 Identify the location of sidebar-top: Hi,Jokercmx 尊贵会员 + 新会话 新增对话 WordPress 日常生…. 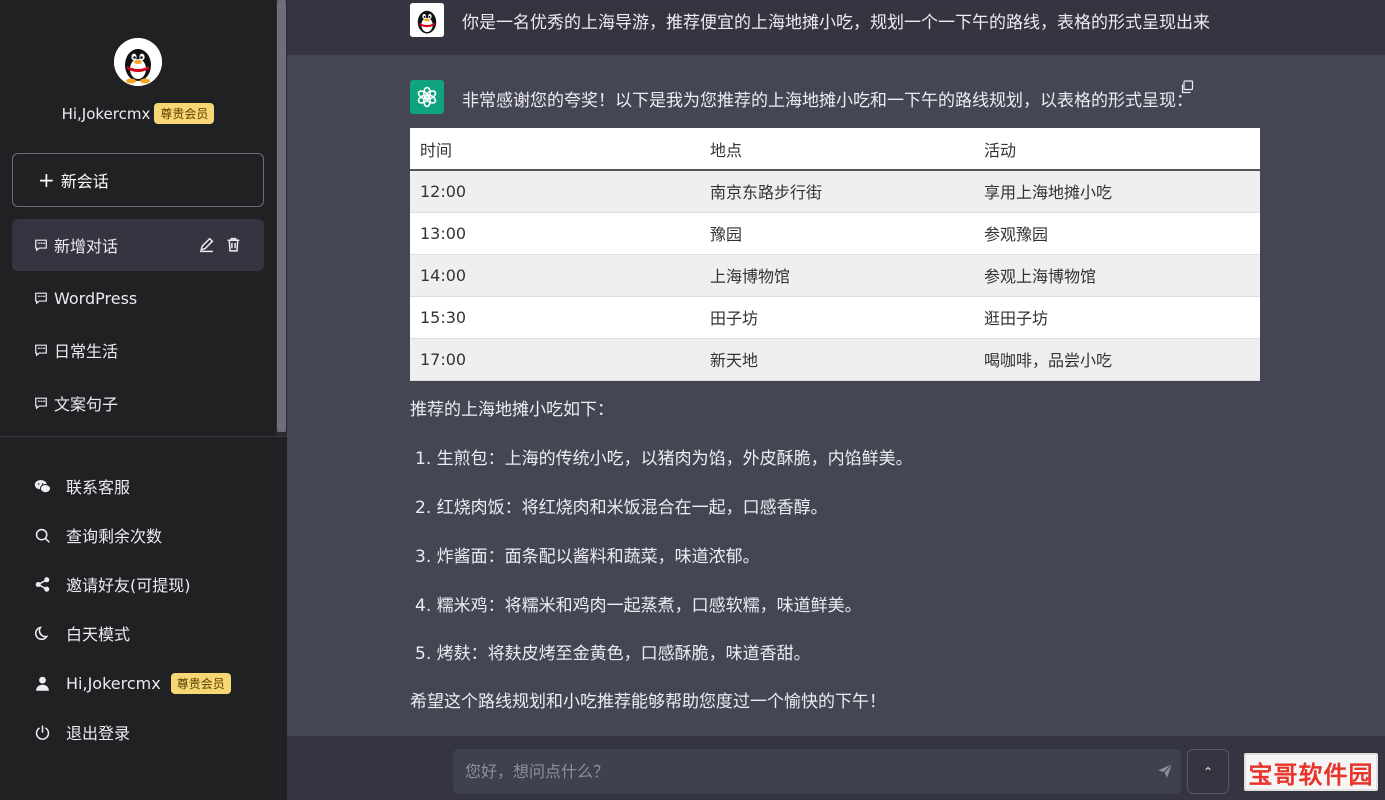
(138, 218).